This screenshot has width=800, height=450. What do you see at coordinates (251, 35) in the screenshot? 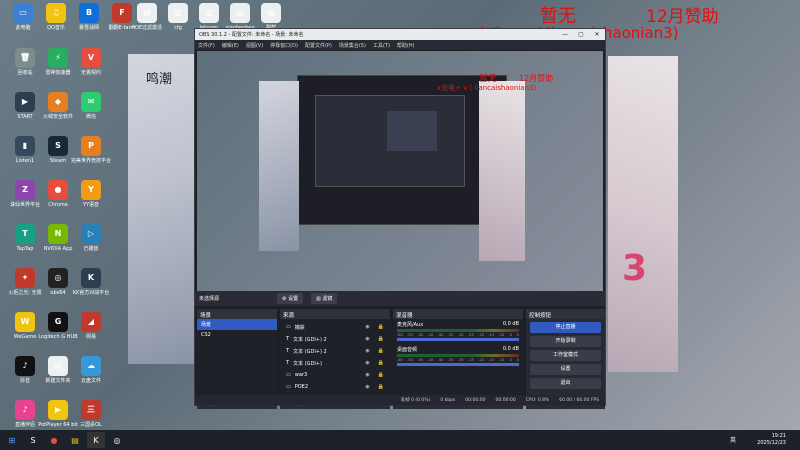
I see `obs-title: OBS 30.1.2 - 配置文件: 未命名 - 场景: 未命名` at bounding box center [251, 35].